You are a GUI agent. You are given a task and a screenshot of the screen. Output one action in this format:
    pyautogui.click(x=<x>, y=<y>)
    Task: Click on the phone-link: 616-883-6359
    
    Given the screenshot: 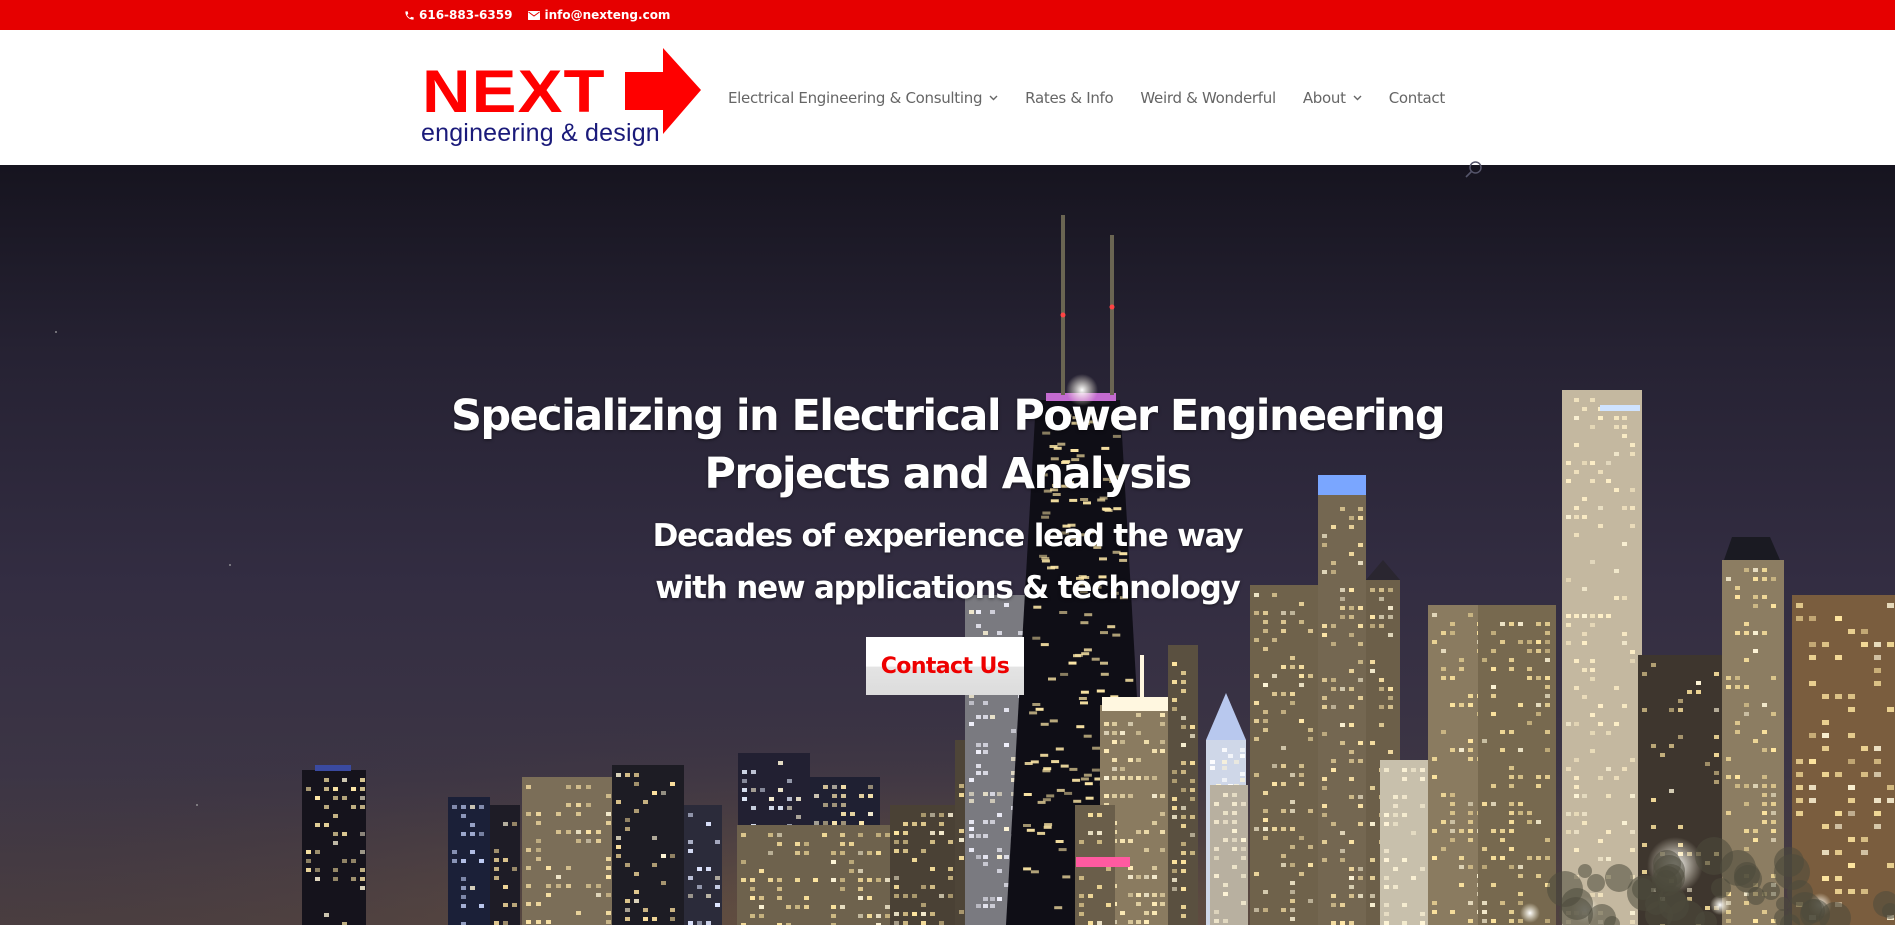 What is the action you would take?
    pyautogui.click(x=458, y=15)
    